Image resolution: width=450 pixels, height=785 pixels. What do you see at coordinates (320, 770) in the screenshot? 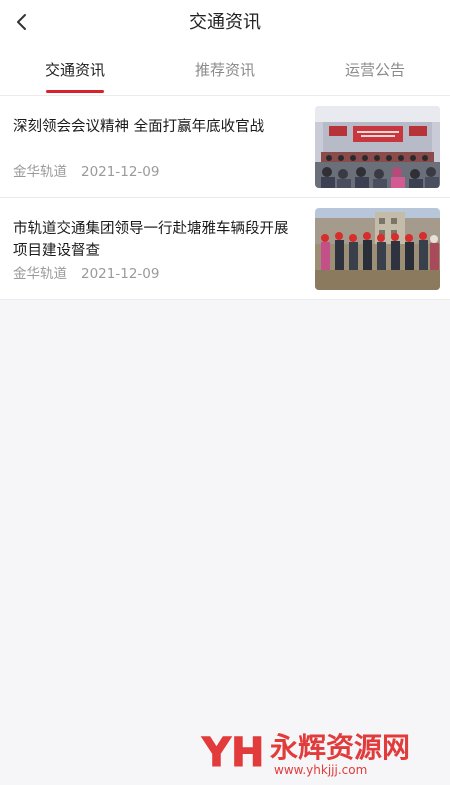
I see `watermark-url: www.yhkjjj.com` at bounding box center [320, 770].